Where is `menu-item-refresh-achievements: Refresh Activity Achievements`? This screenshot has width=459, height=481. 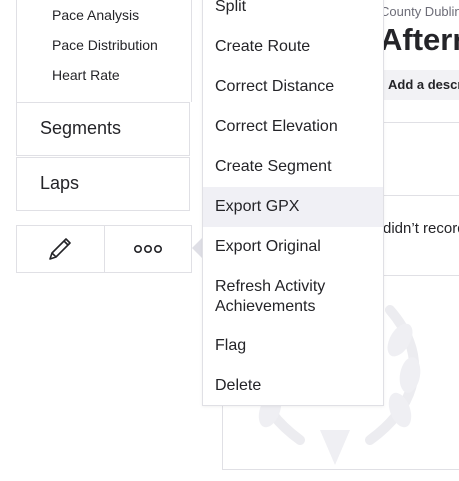
menu-item-refresh-achievements: Refresh Activity Achievements is located at coordinates (273, 297).